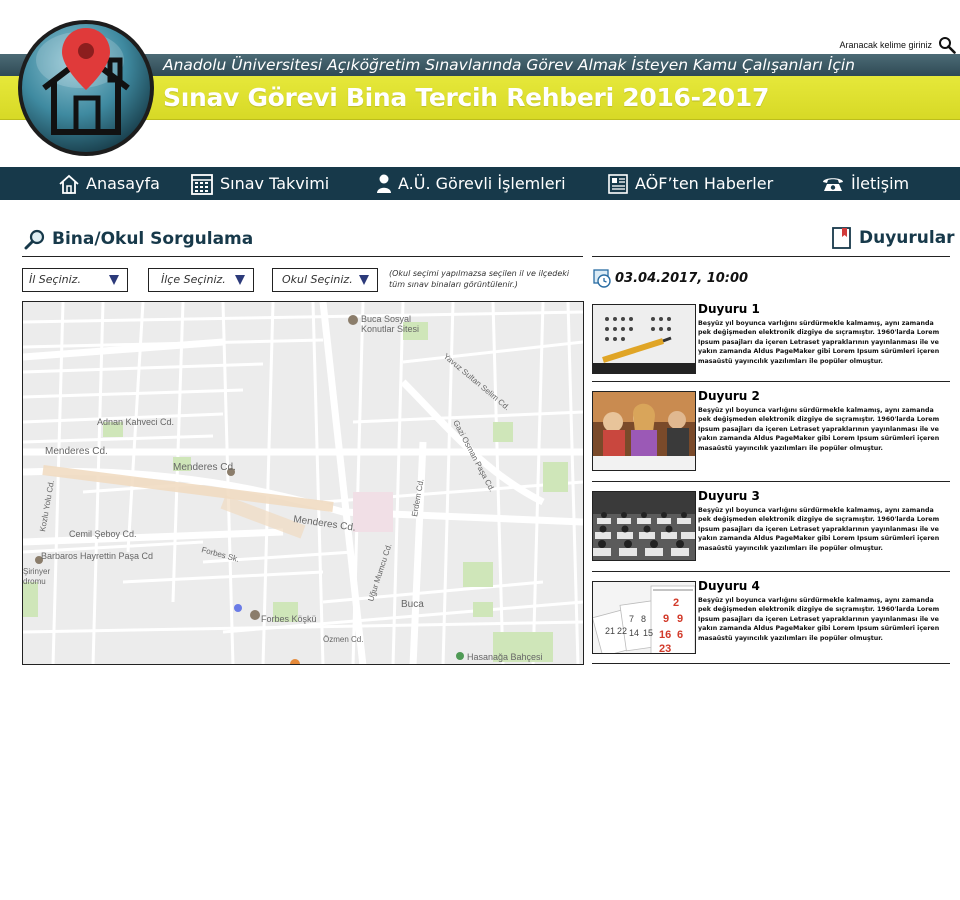 This screenshot has width=960, height=900. What do you see at coordinates (885, 45) in the screenshot?
I see `search-label: Aranacak kelime giriniz` at bounding box center [885, 45].